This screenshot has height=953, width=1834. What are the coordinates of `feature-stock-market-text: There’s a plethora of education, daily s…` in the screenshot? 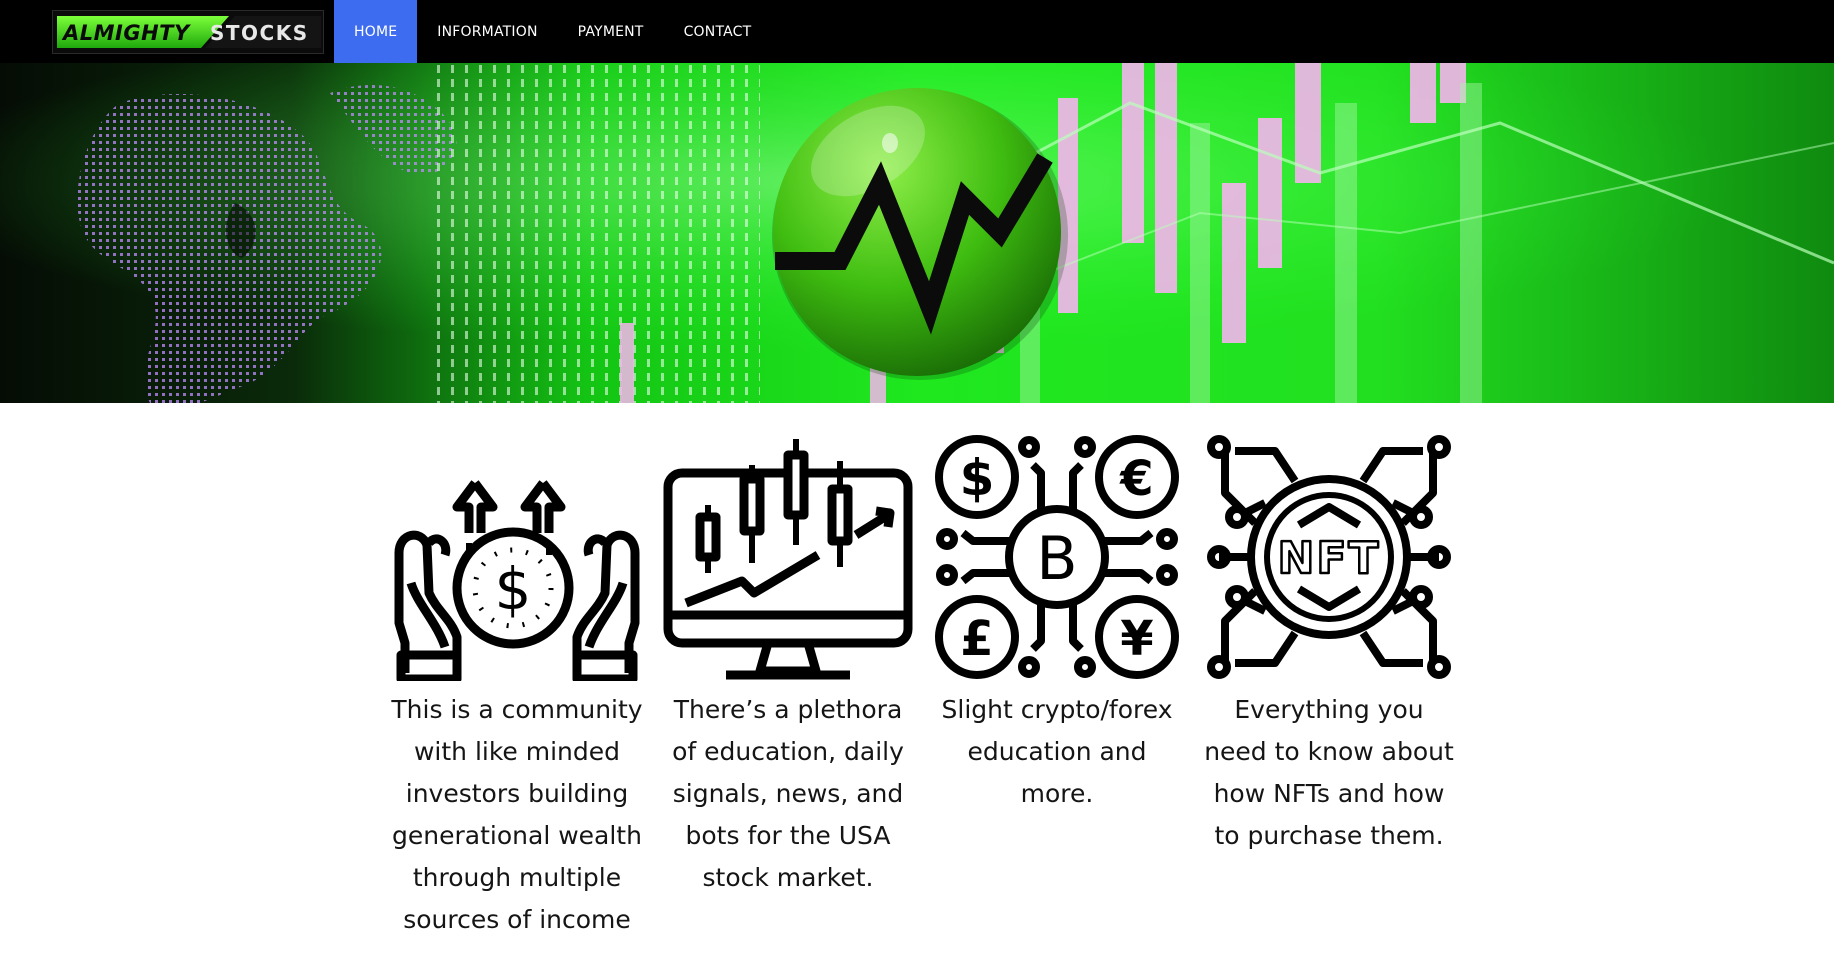 It's located at (788, 793).